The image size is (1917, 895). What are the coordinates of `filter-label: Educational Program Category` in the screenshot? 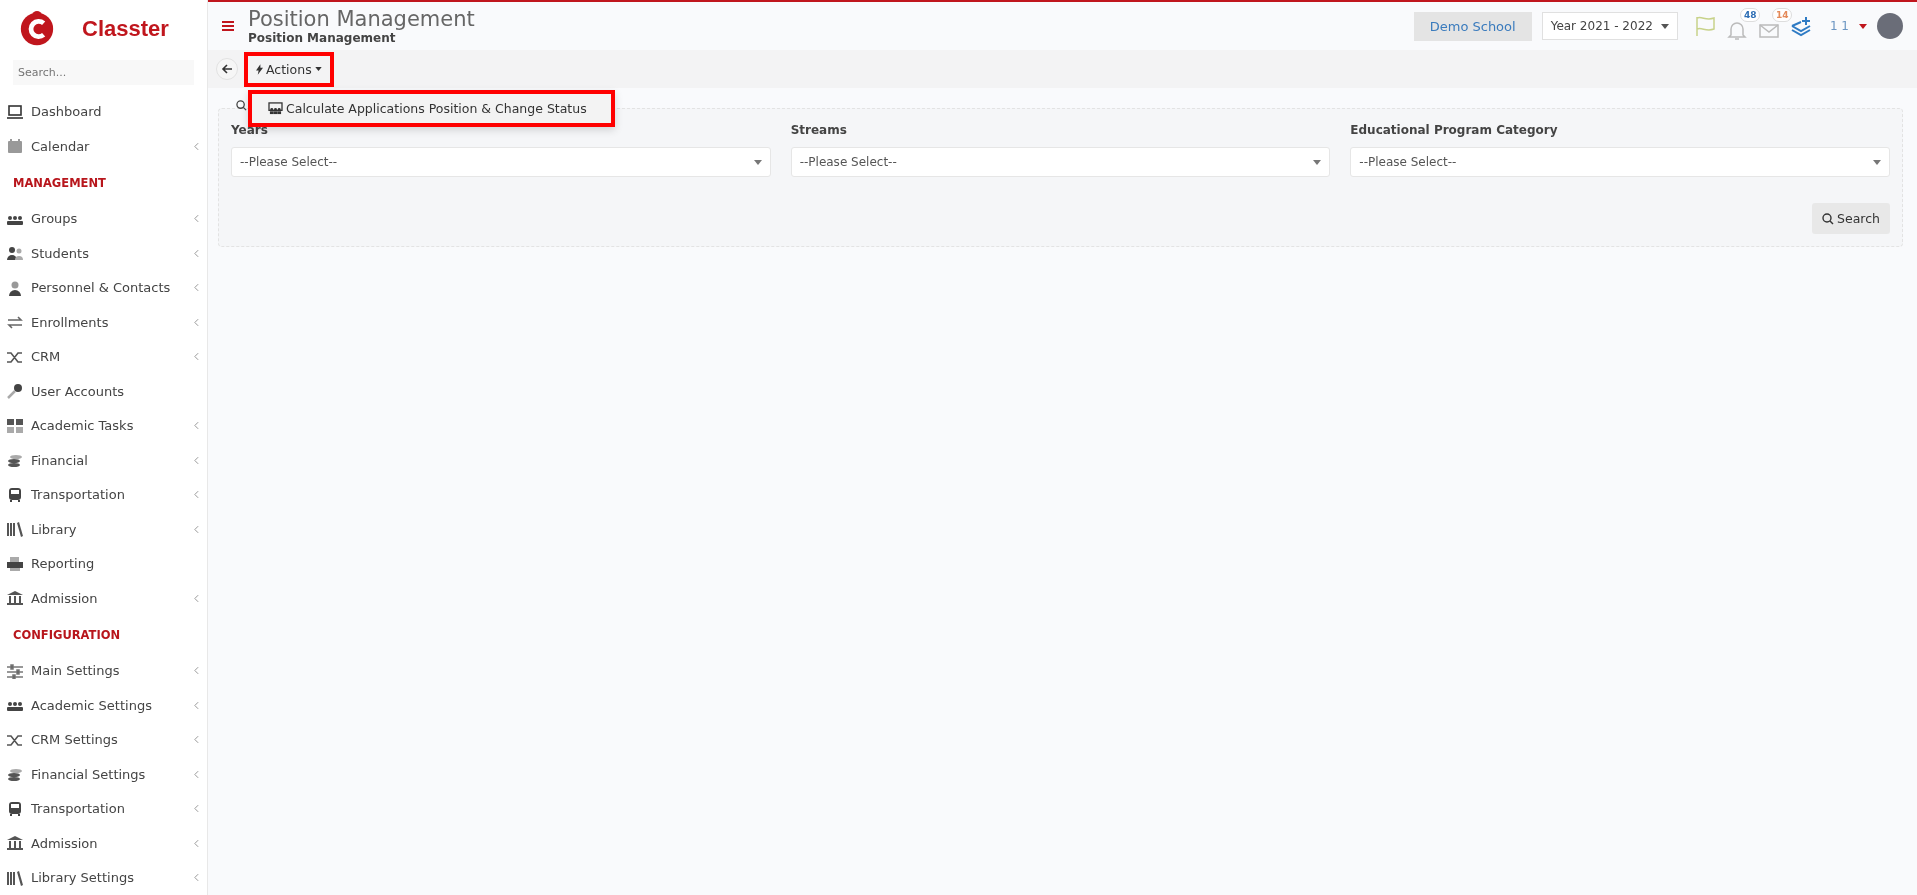 It's located at (1454, 130).